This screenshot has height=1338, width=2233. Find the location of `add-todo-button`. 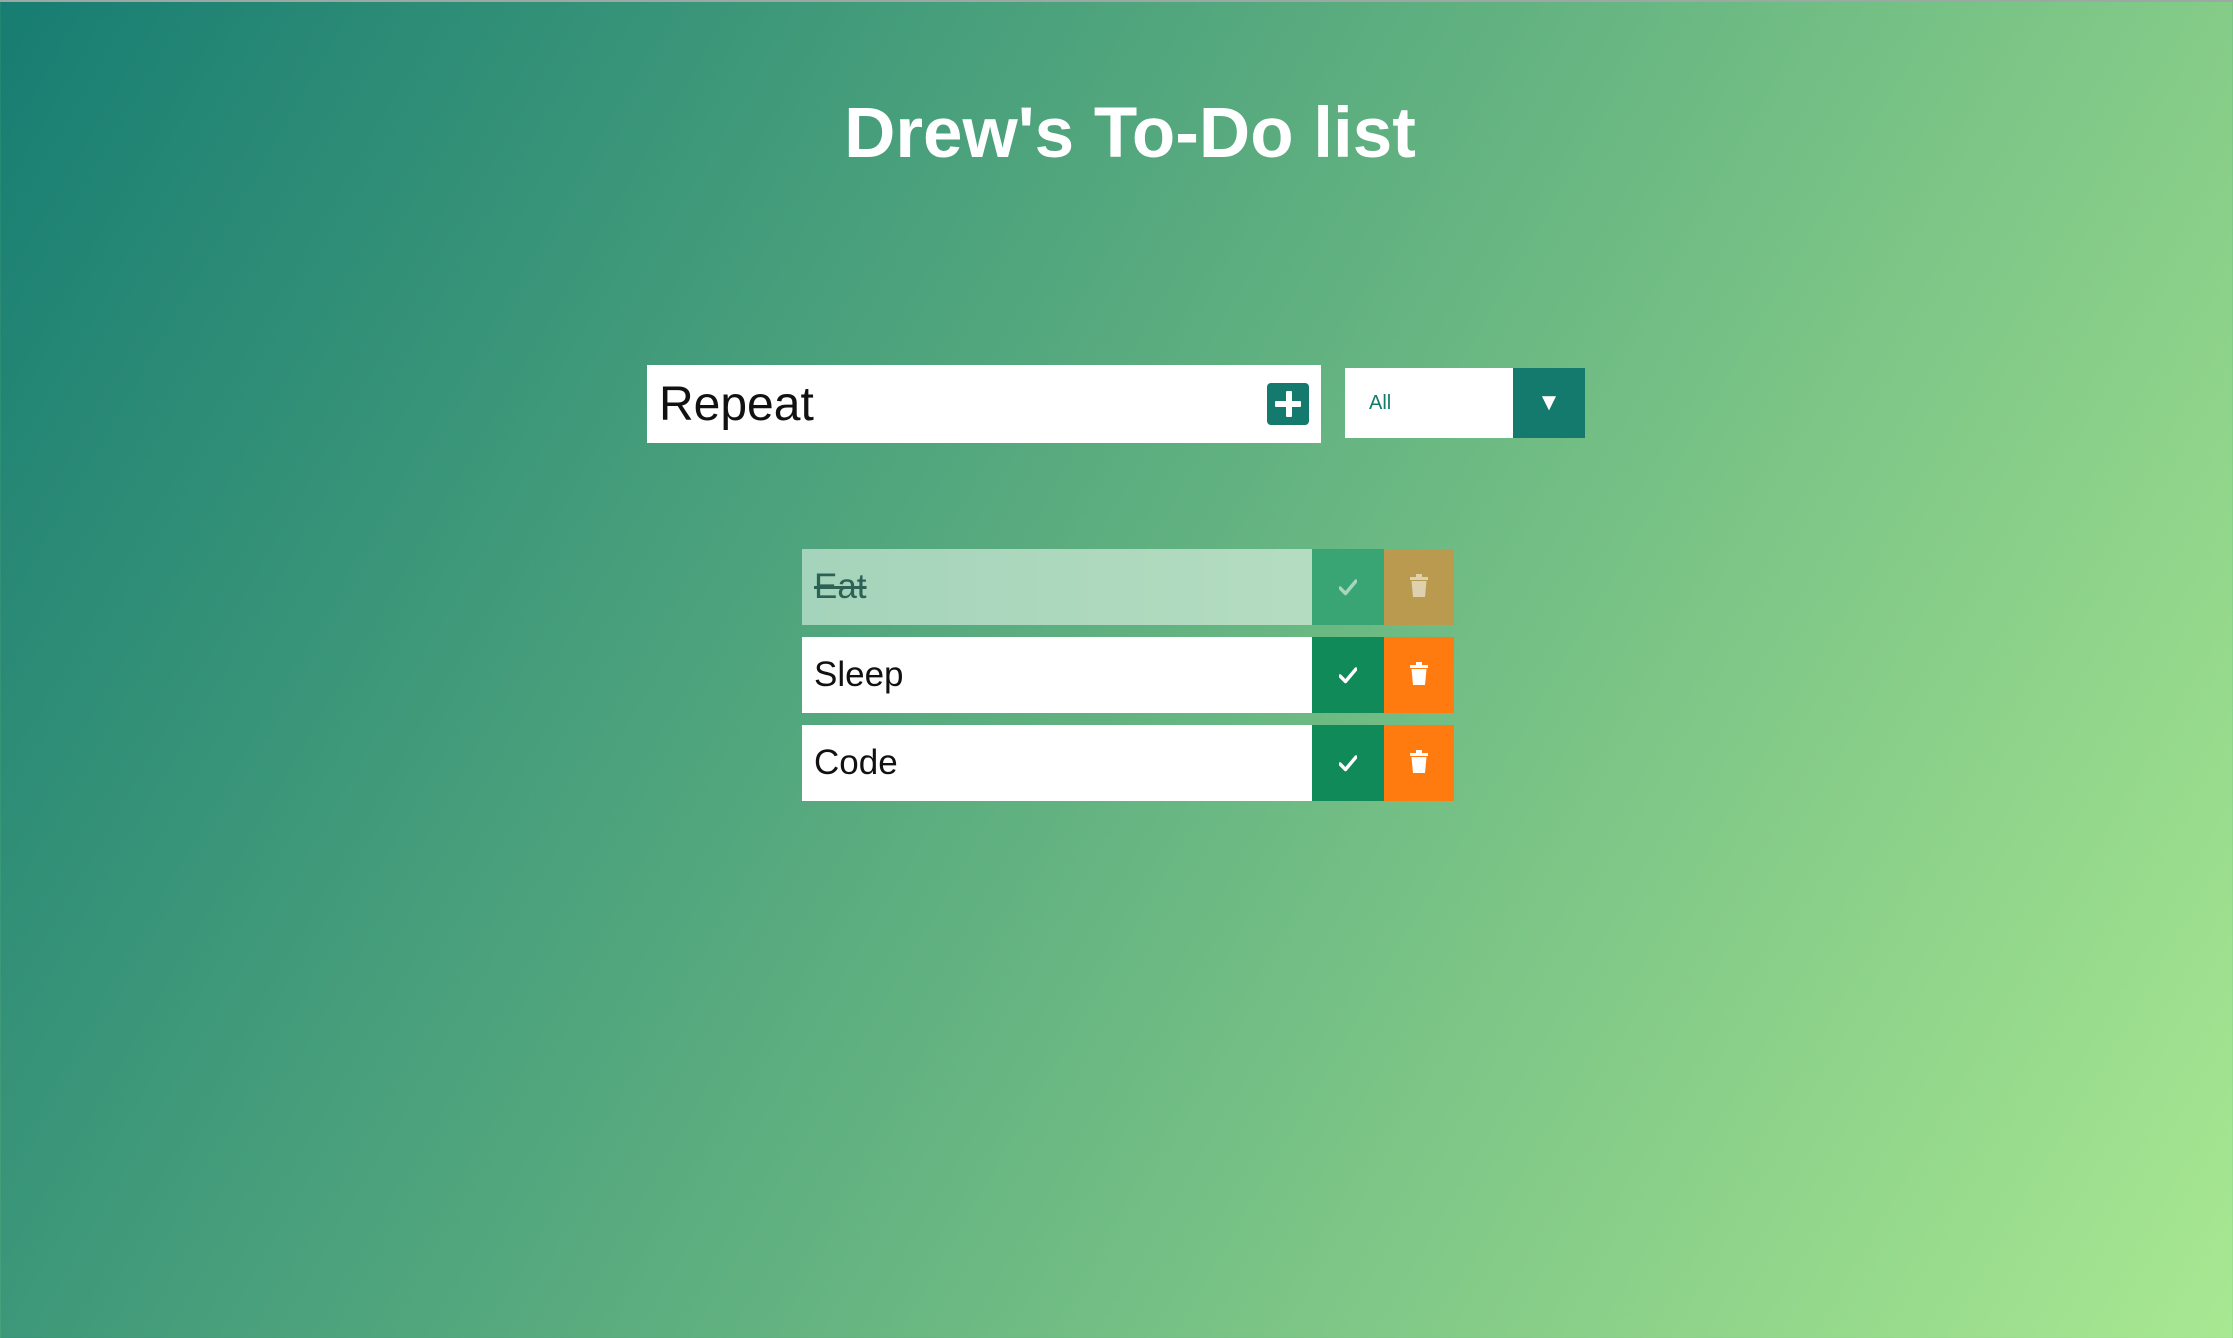

add-todo-button is located at coordinates (1288, 404).